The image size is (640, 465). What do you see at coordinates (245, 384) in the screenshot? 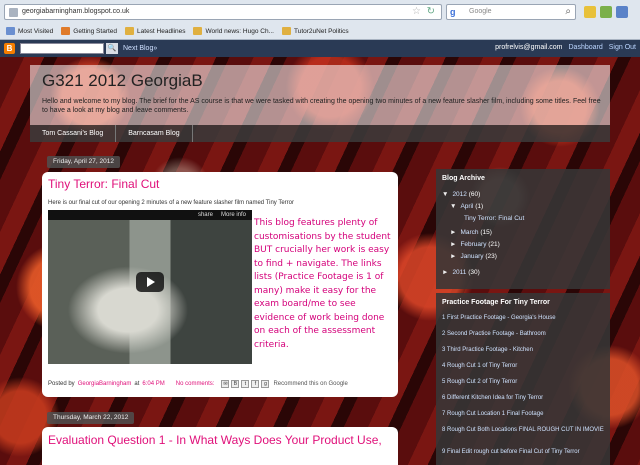
I see `twitter-icon: t` at bounding box center [245, 384].